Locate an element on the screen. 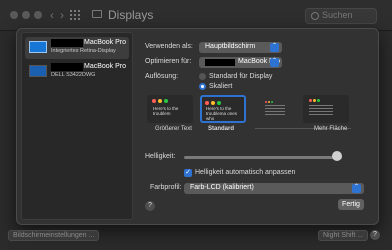 Image resolution: width=392 pixels, height=250 pixels. scale-option-larger-text: Here's to the troublem is located at coordinates (170, 109).